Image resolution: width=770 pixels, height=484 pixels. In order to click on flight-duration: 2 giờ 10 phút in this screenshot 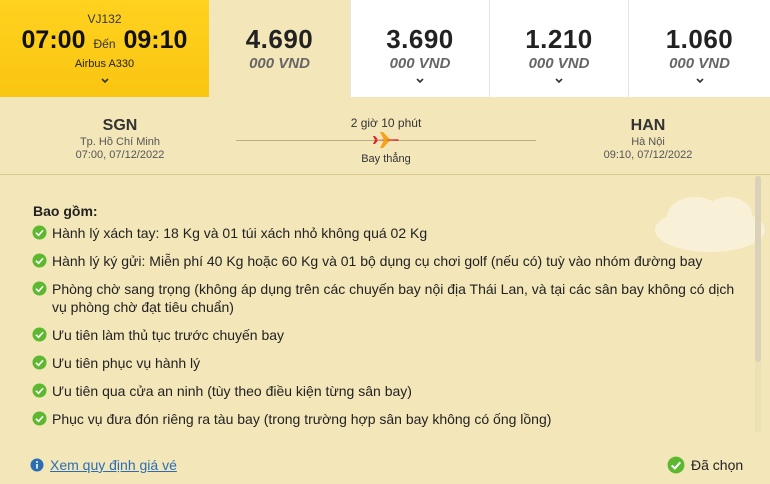, I will do `click(386, 123)`.